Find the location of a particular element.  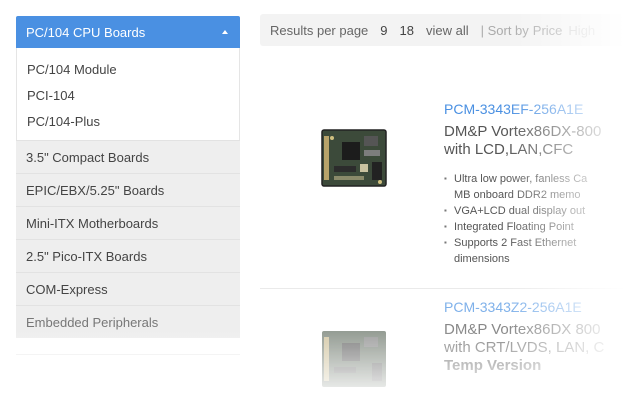

feature-item: Integrated Floating Point is located at coordinates (515, 227).